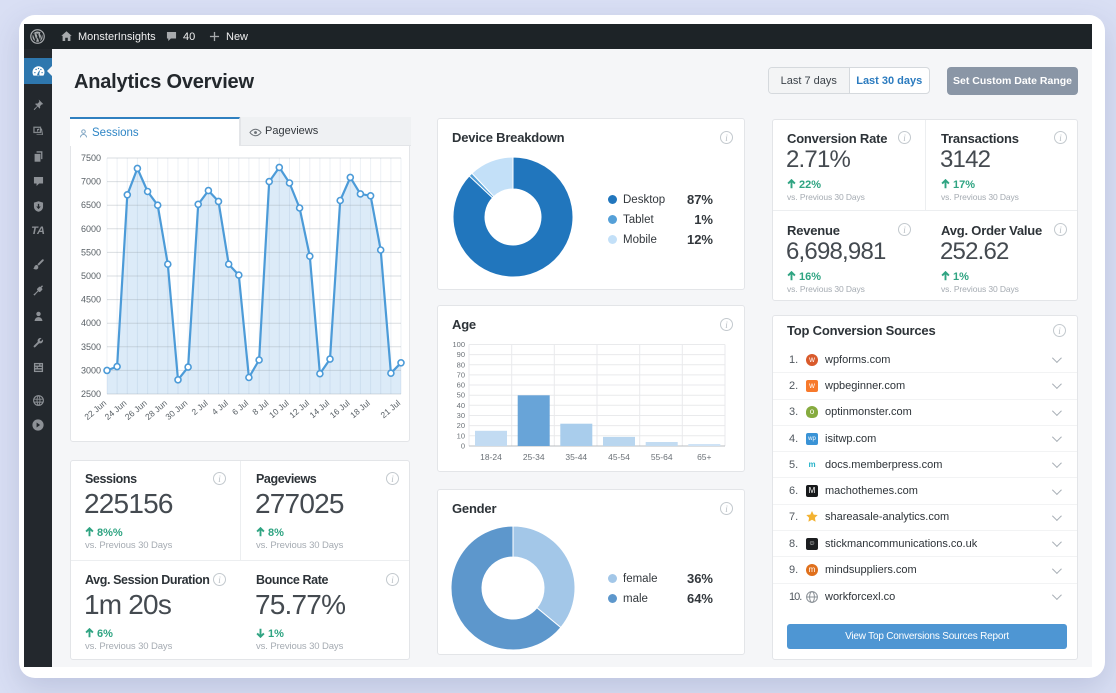 This screenshot has height=693, width=1116. I want to click on svg-text: 12 Jul, so click(299, 409).